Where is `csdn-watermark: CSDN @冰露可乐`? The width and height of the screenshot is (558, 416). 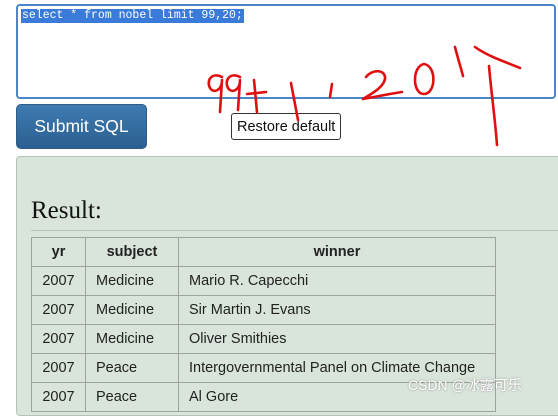 csdn-watermark: CSDN @冰露可乐 is located at coordinates (465, 385).